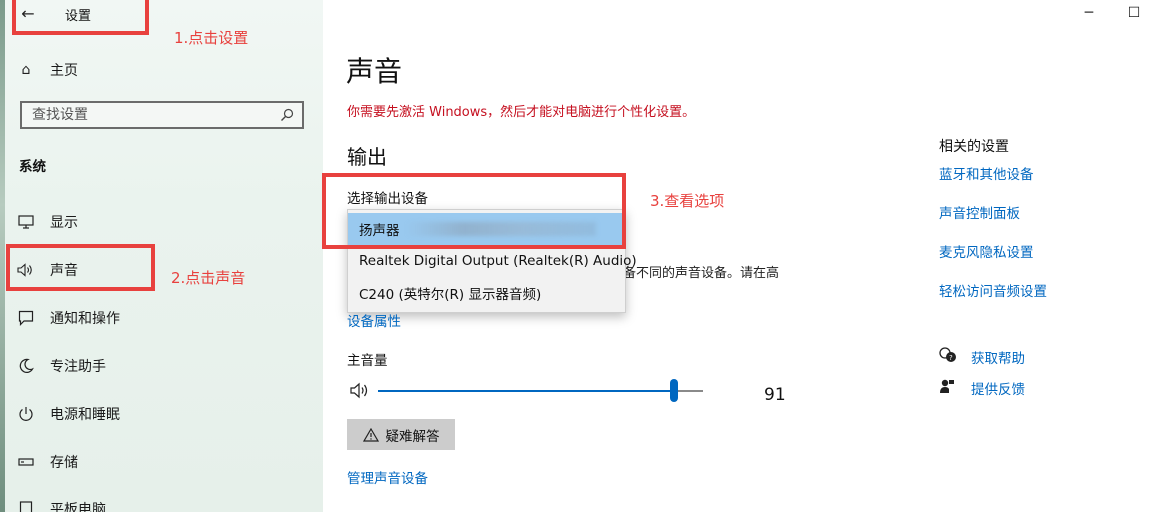  What do you see at coordinates (64, 71) in the screenshot?
I see `nav-home-label: 主页` at bounding box center [64, 71].